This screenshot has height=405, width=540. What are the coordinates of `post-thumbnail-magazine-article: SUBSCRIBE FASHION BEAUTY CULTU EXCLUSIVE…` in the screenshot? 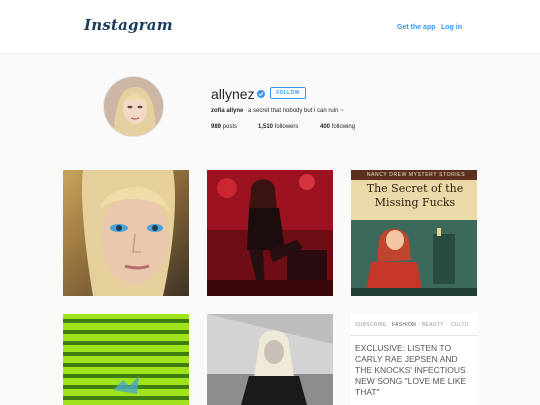 It's located at (414, 359).